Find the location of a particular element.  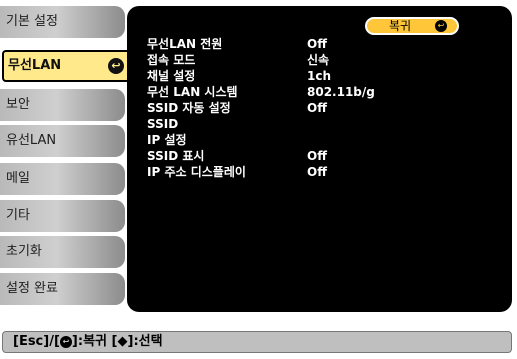

esc-key-label: [Esc] is located at coordinates (31, 341).